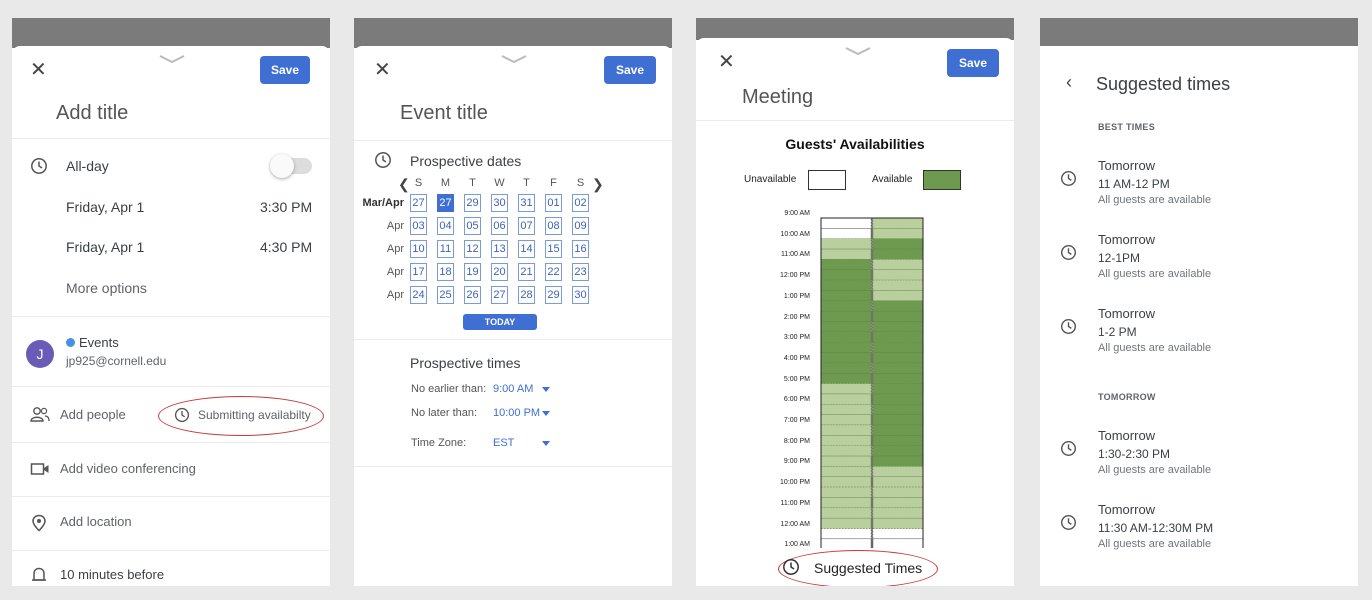 This screenshot has width=1372, height=600. What do you see at coordinates (526, 295) in the screenshot?
I see `calendar-day: 28` at bounding box center [526, 295].